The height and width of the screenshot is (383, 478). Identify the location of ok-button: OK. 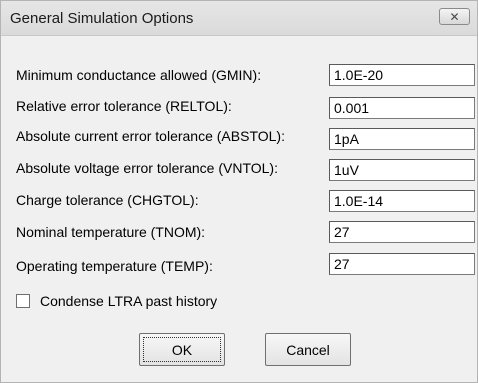
(182, 349).